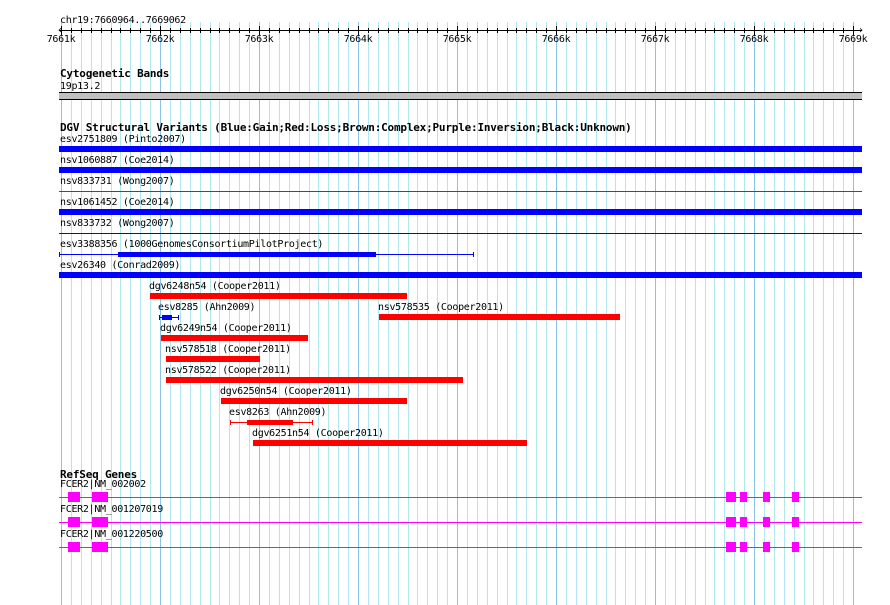 The height and width of the screenshot is (605, 890). Describe the element at coordinates (111, 509) in the screenshot. I see `gene-label: FCER2|NM_001207019` at that location.